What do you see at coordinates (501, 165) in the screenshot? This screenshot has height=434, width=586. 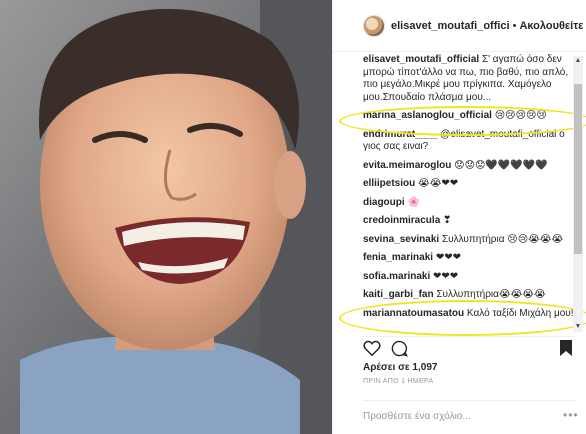 I see `comment-text: 😟😟😟🖤🖤🖤🖤🖤` at bounding box center [501, 165].